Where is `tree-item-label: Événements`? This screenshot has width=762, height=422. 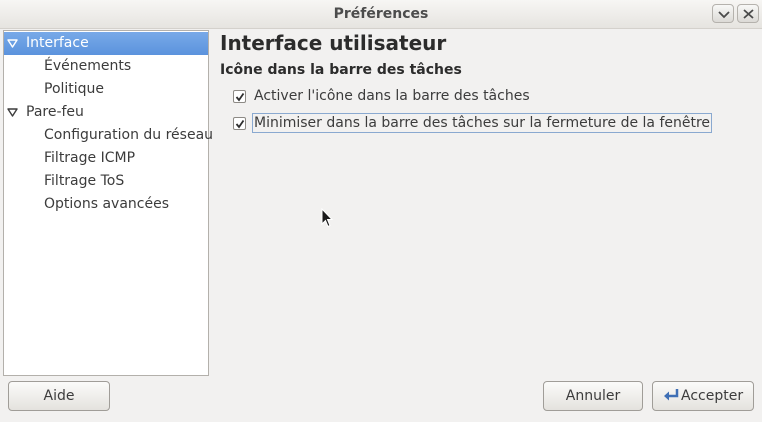
tree-item-label: Événements is located at coordinates (88, 66).